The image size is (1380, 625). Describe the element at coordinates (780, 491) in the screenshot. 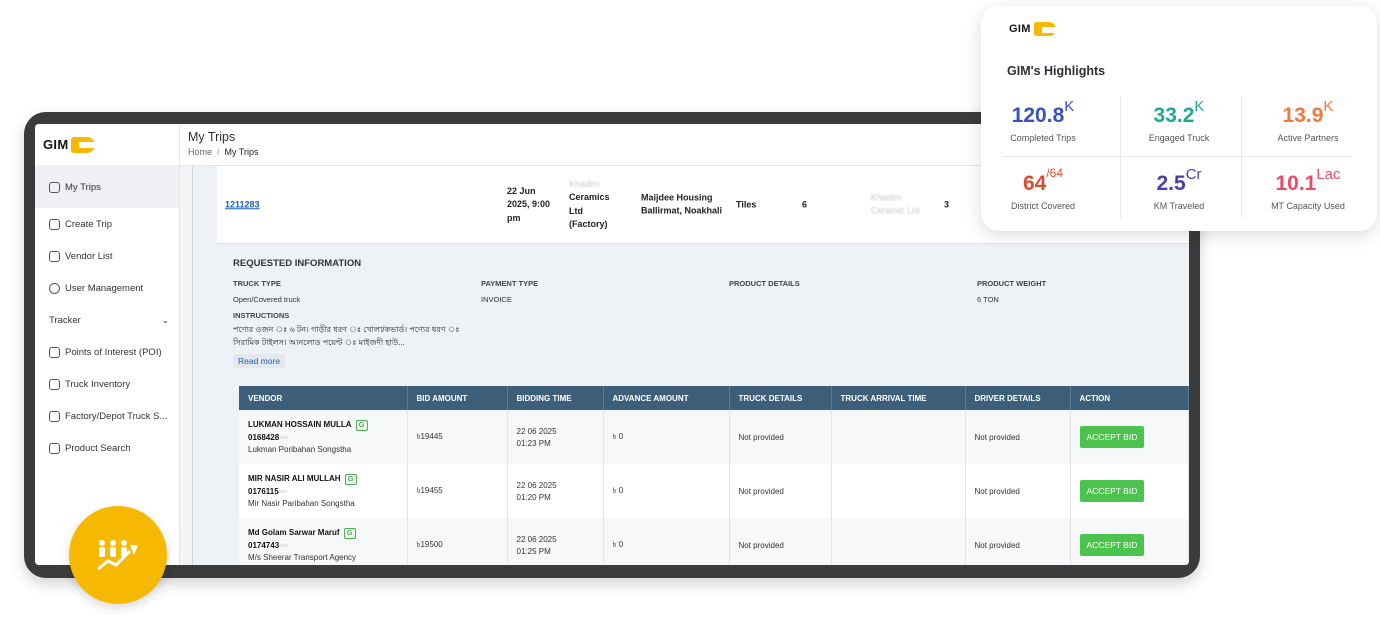

I see `truck-details: Not provided` at that location.